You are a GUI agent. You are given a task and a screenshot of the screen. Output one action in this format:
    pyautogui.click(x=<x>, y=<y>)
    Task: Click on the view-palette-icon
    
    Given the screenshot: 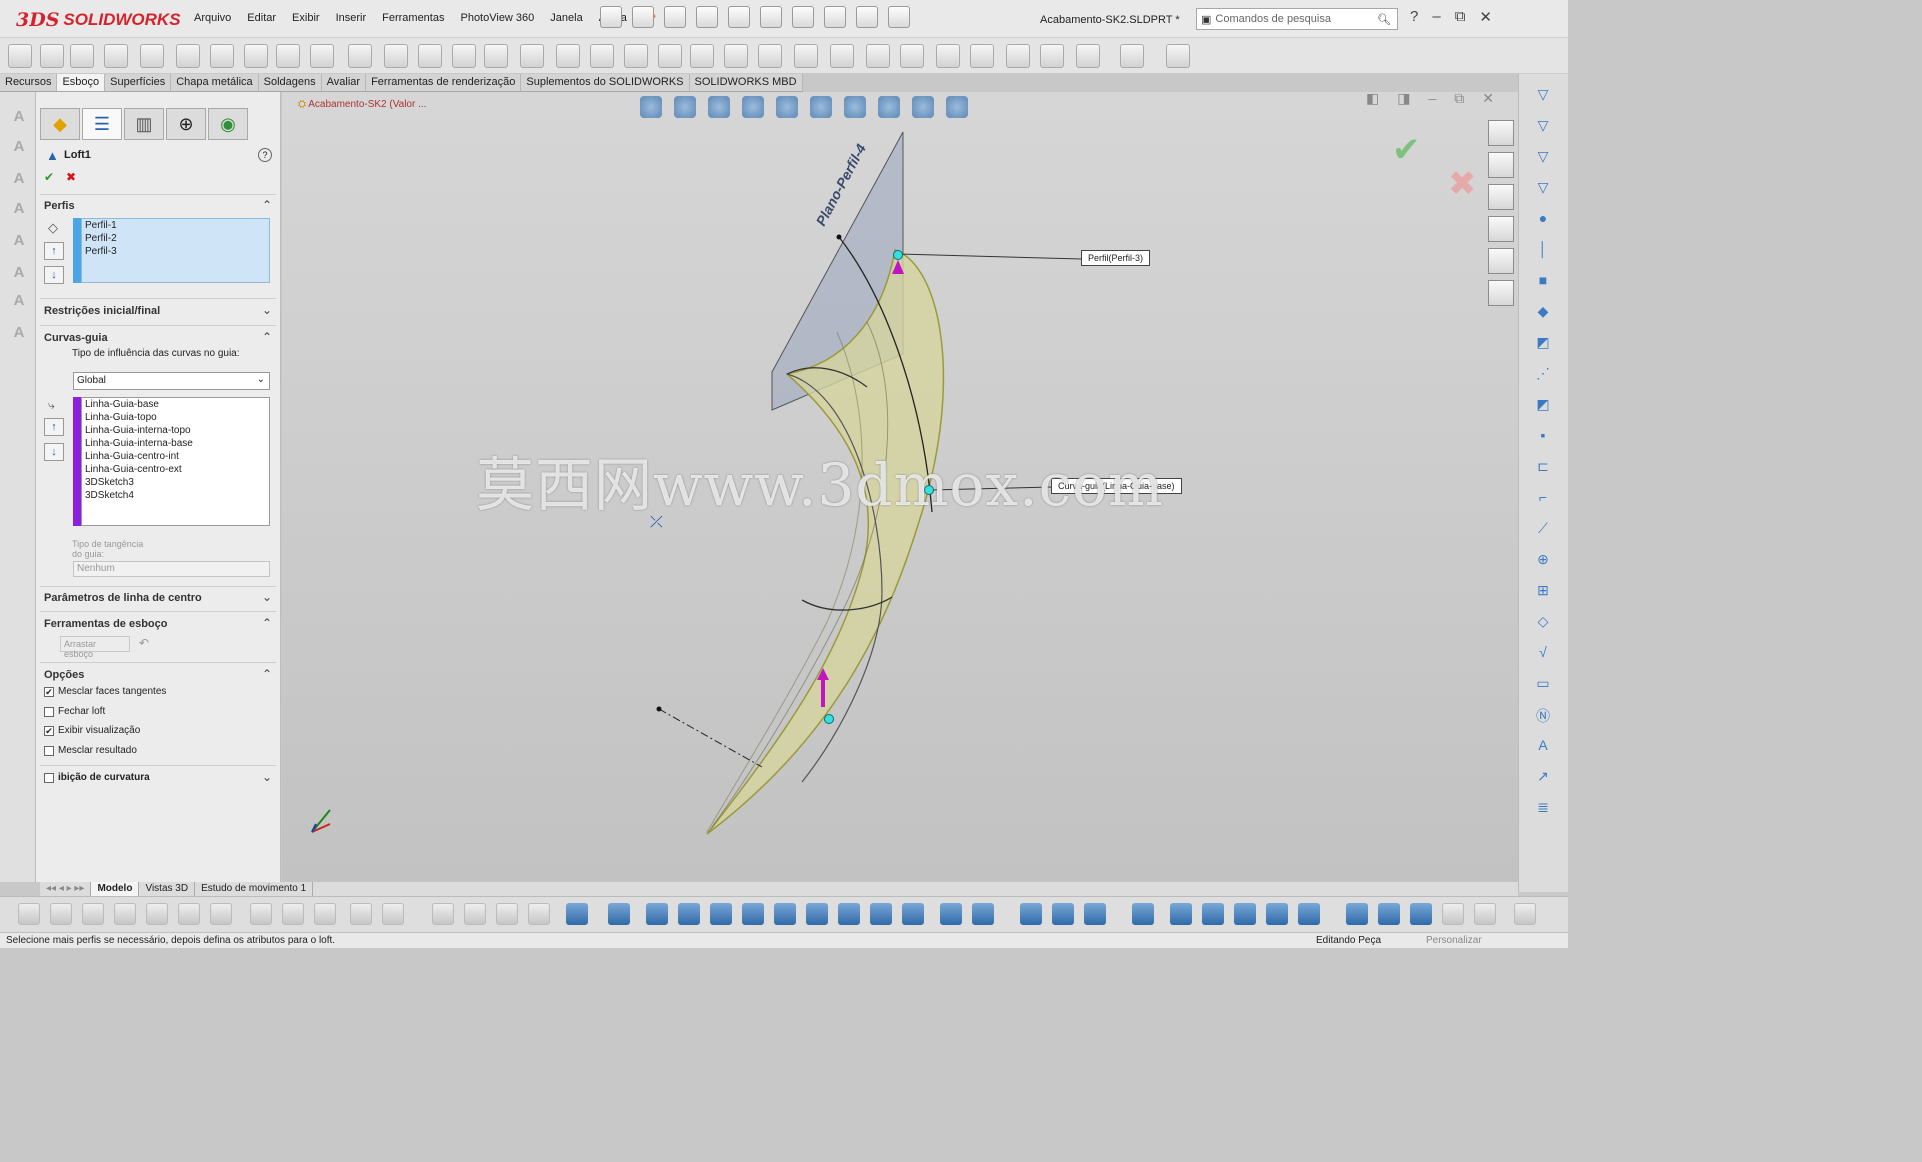 What is the action you would take?
    pyautogui.click(x=1501, y=229)
    